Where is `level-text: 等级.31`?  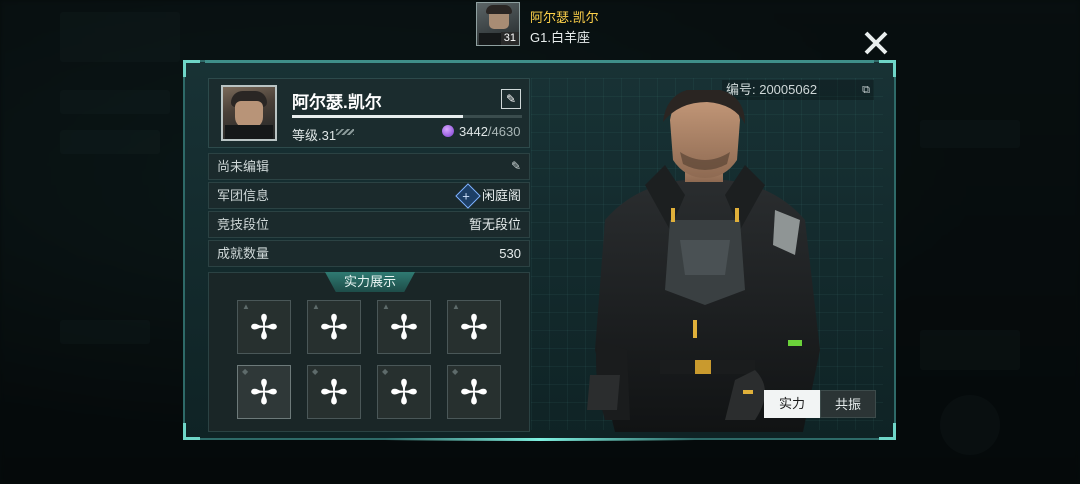
level-text: 等级.31 is located at coordinates (314, 135).